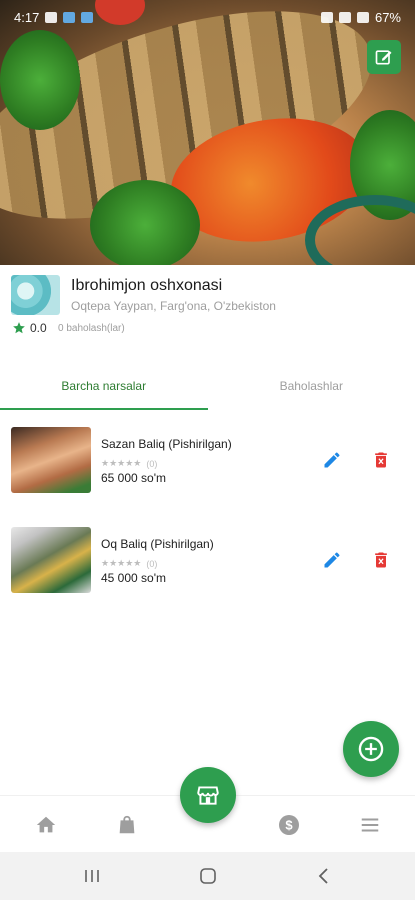 This screenshot has height=900, width=415. Describe the element at coordinates (344, 17) in the screenshot. I see `wifi-icon` at that location.